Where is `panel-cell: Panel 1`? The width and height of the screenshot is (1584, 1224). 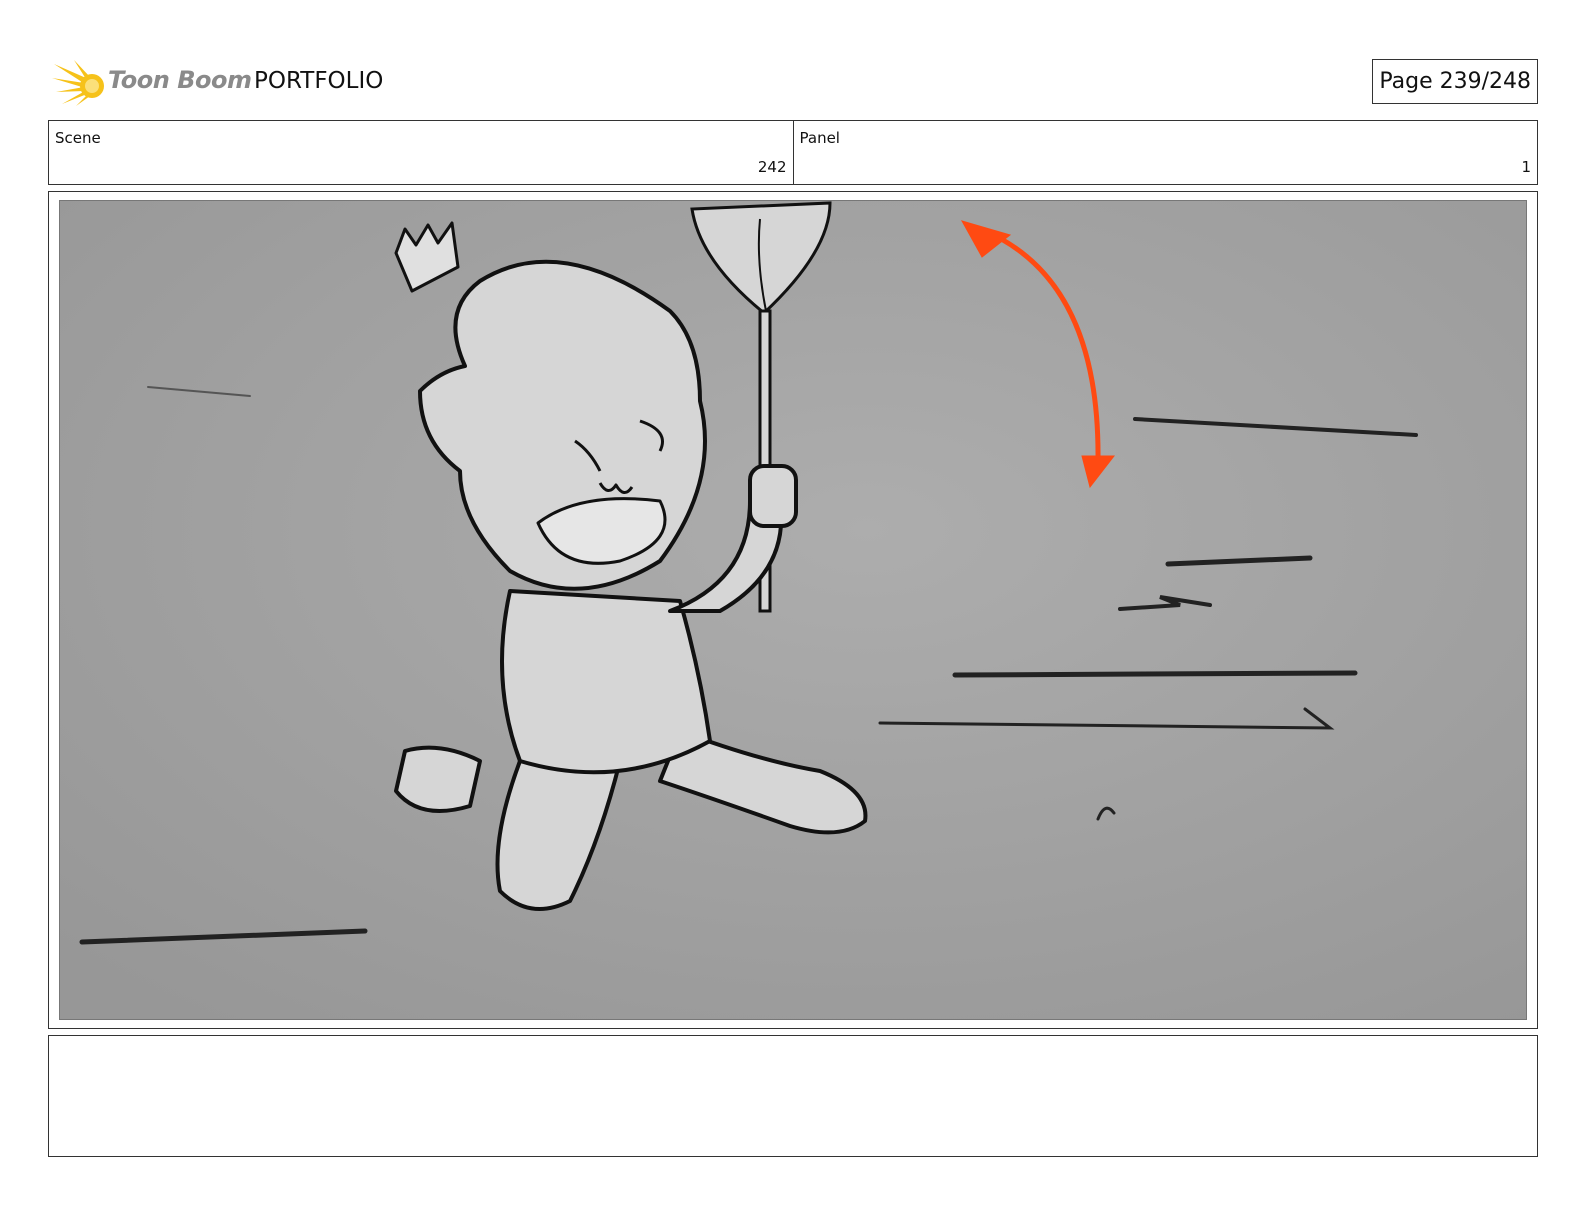
panel-cell: Panel 1 is located at coordinates (1165, 152).